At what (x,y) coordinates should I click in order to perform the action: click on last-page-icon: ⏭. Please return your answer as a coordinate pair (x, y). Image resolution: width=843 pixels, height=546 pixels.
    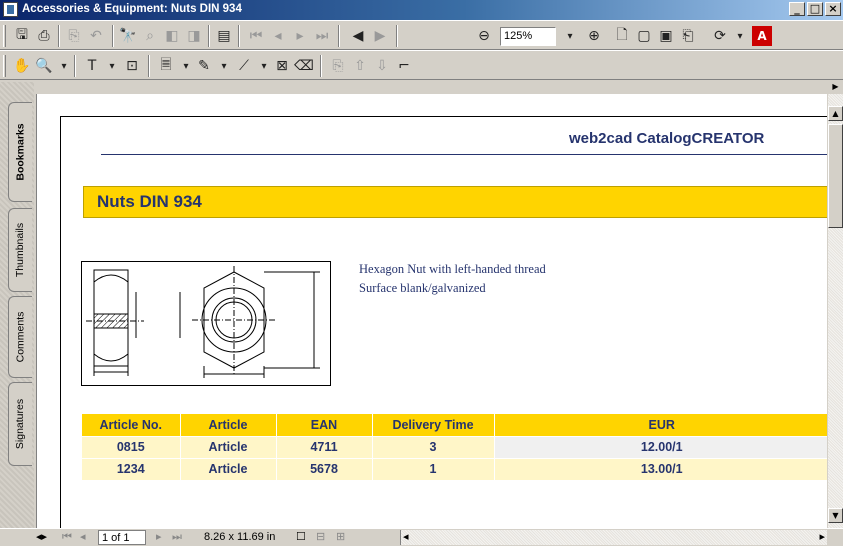
    Looking at the image, I should click on (322, 36).